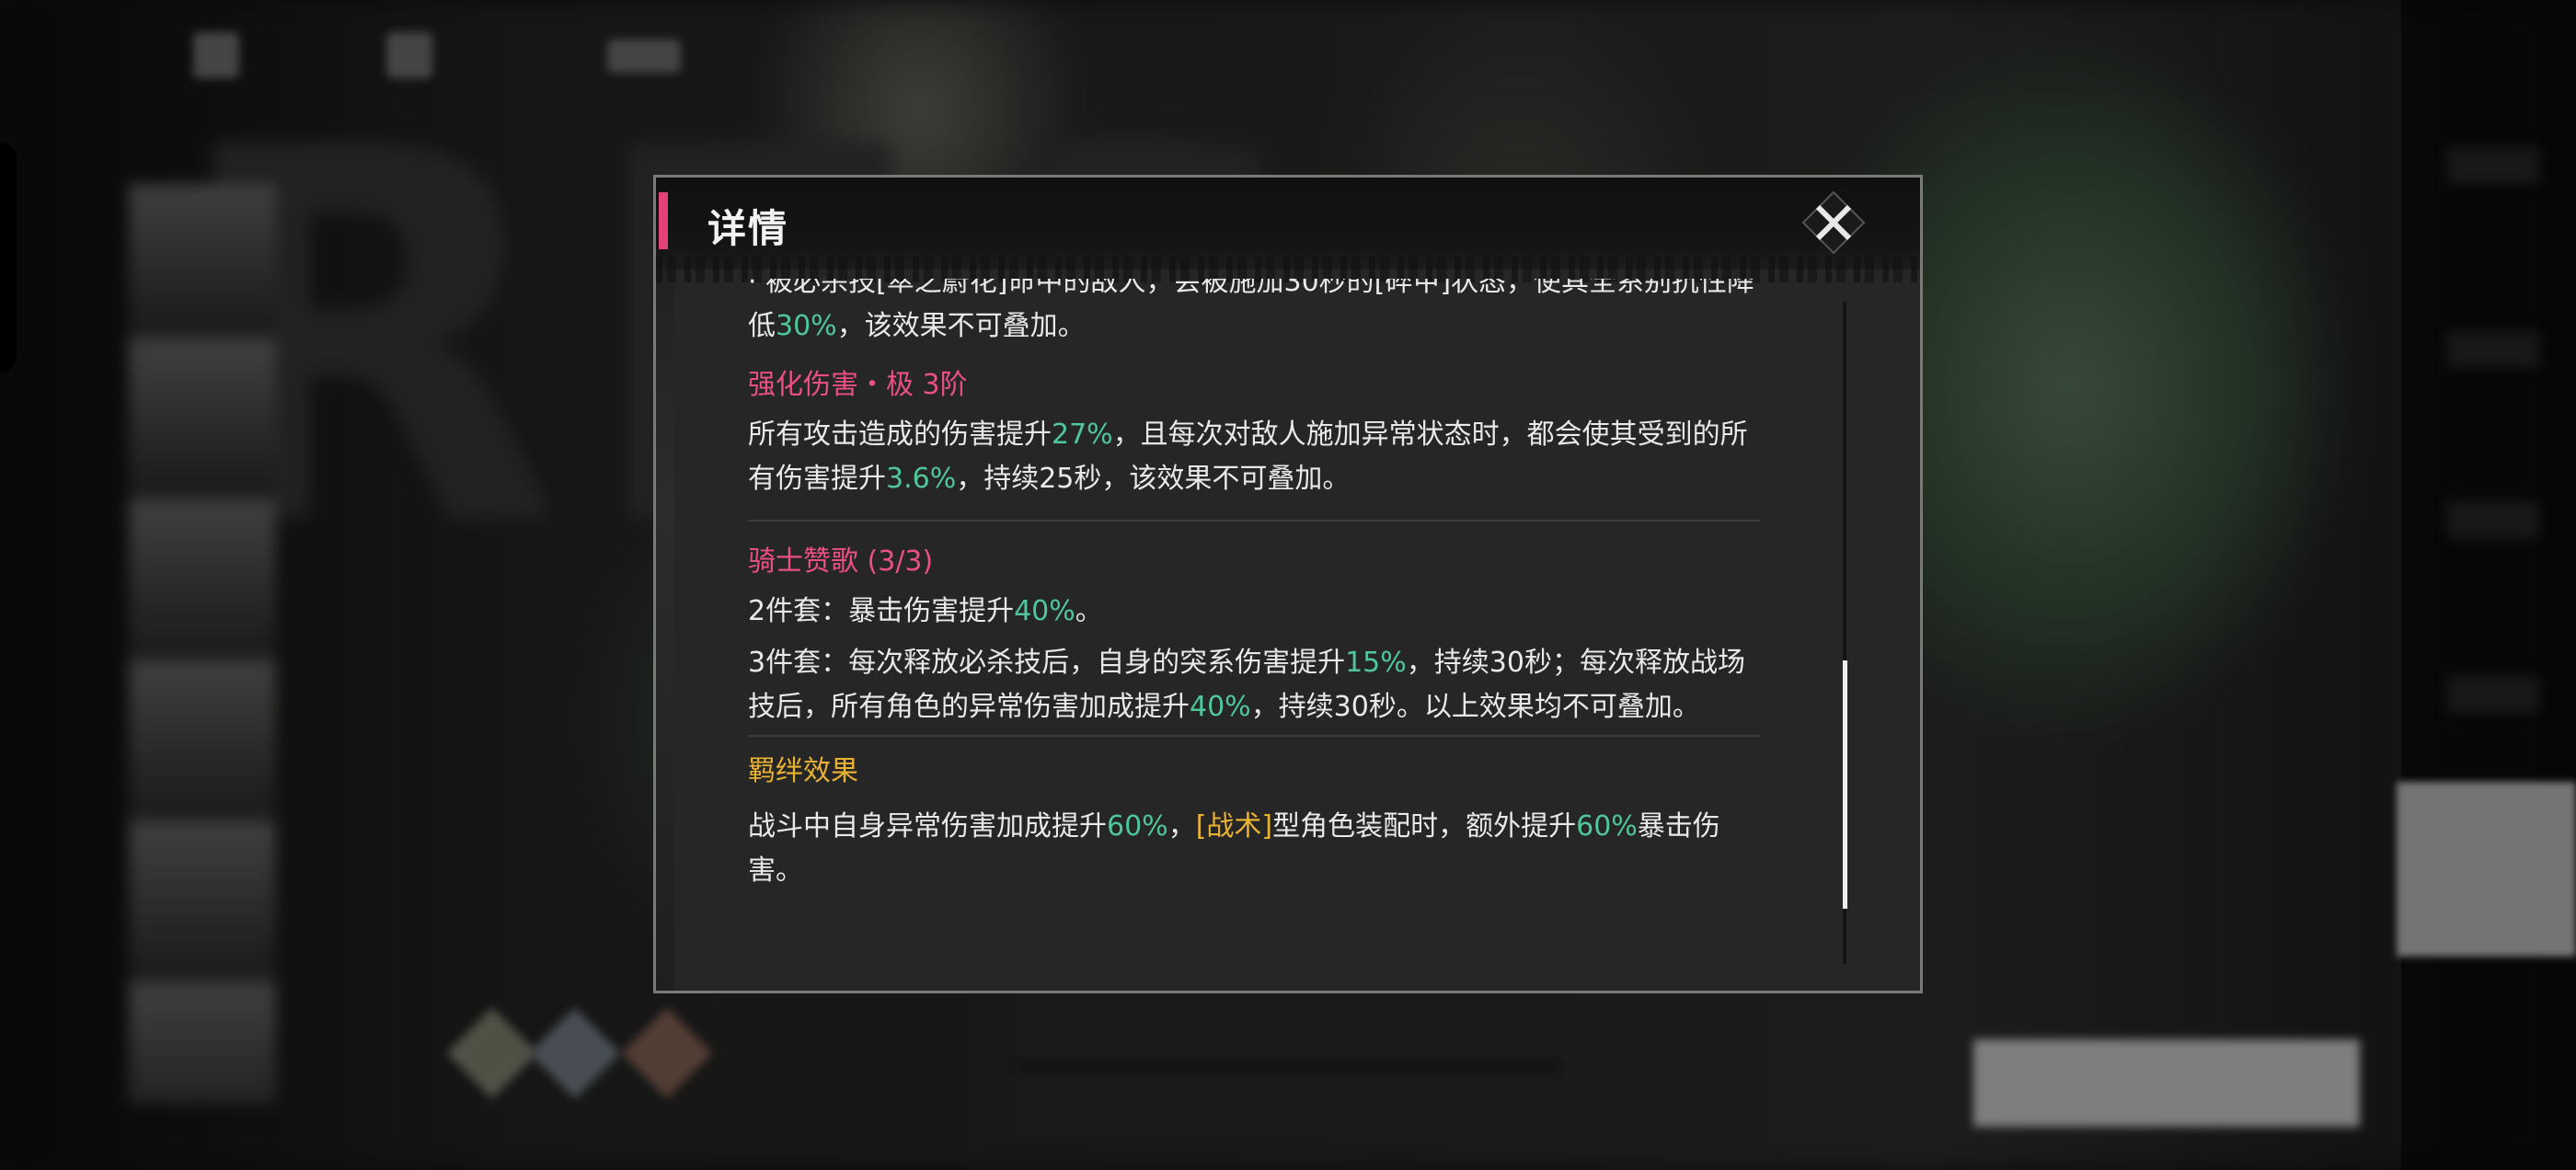  I want to click on enhance-text: ，持续25秒，该效果不可叠加。, so click(1153, 479).